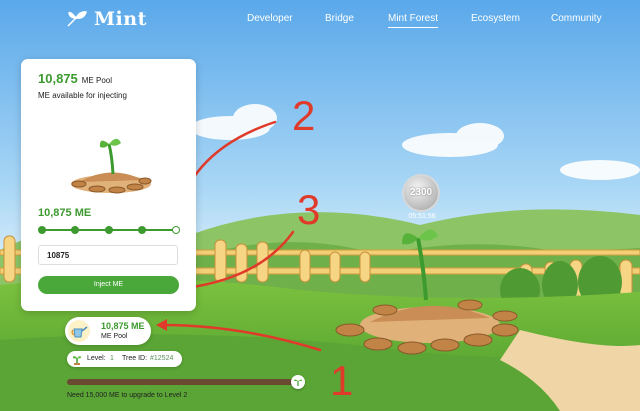 Image resolution: width=640 pixels, height=411 pixels. Describe the element at coordinates (65, 213) in the screenshot. I see `me-amount: 10,875 ME` at that location.